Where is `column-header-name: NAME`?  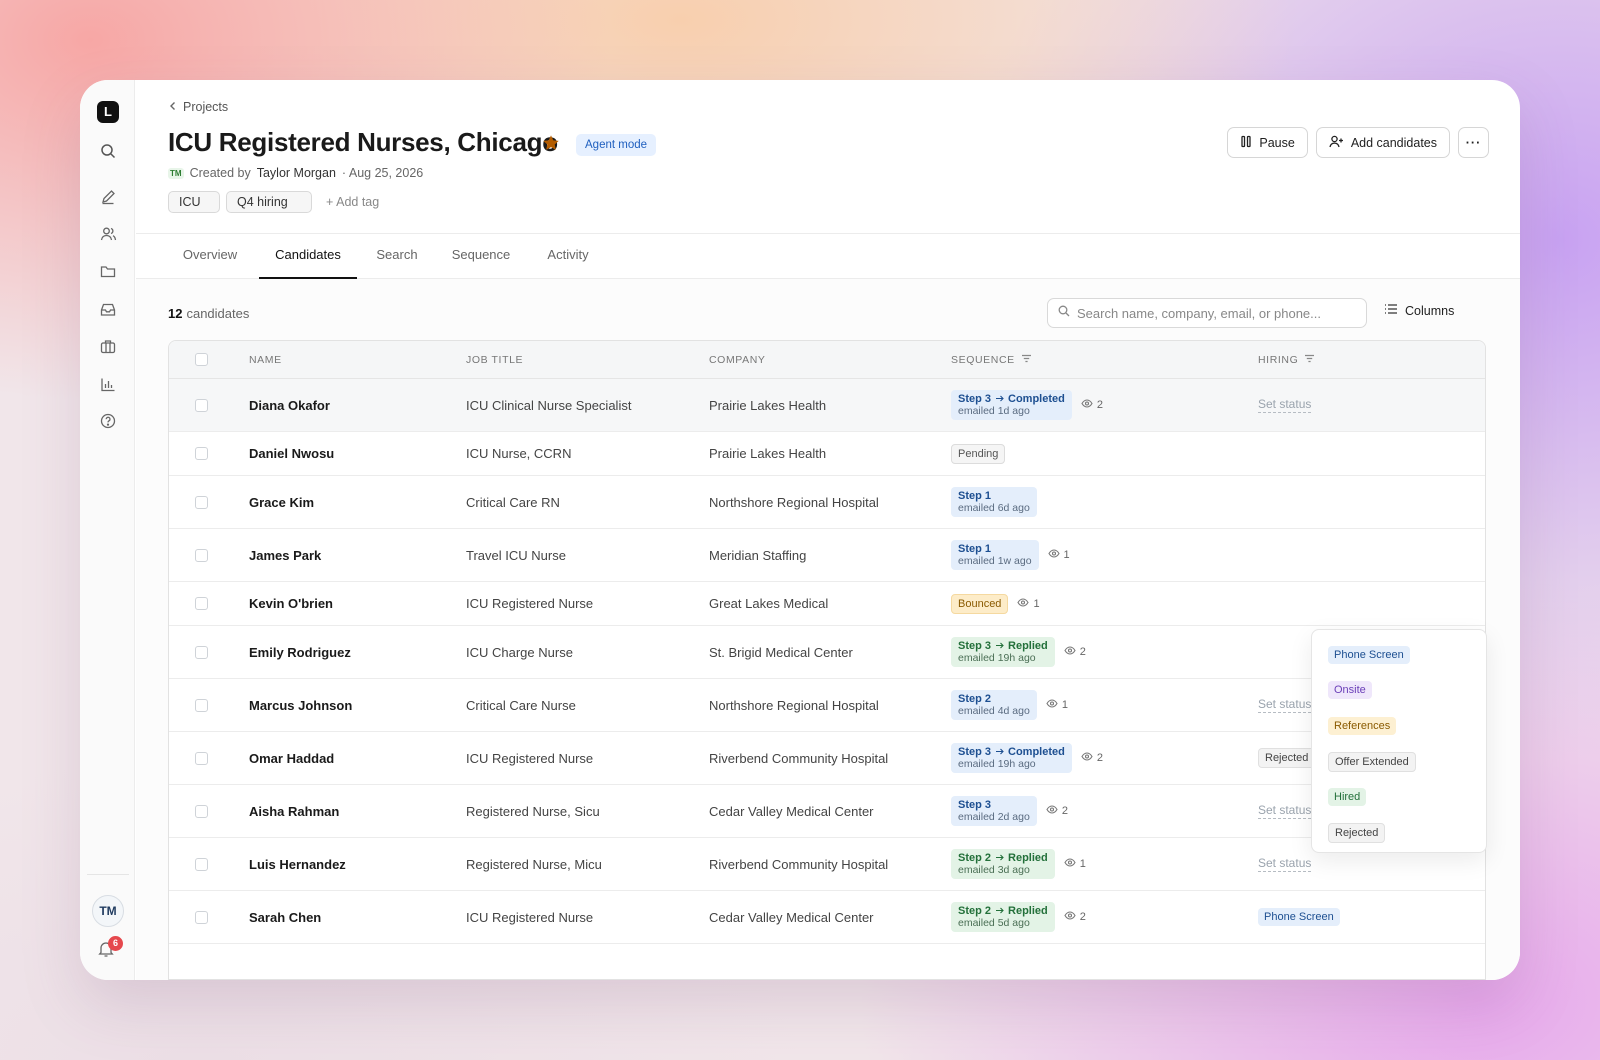
column-header-name: NAME is located at coordinates (265, 360).